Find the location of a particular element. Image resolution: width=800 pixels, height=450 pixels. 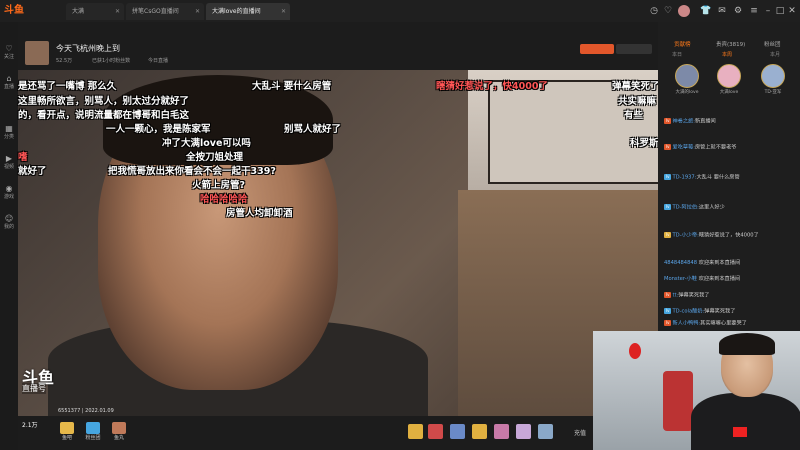

danmu-item: 有些 is located at coordinates (634, 115).